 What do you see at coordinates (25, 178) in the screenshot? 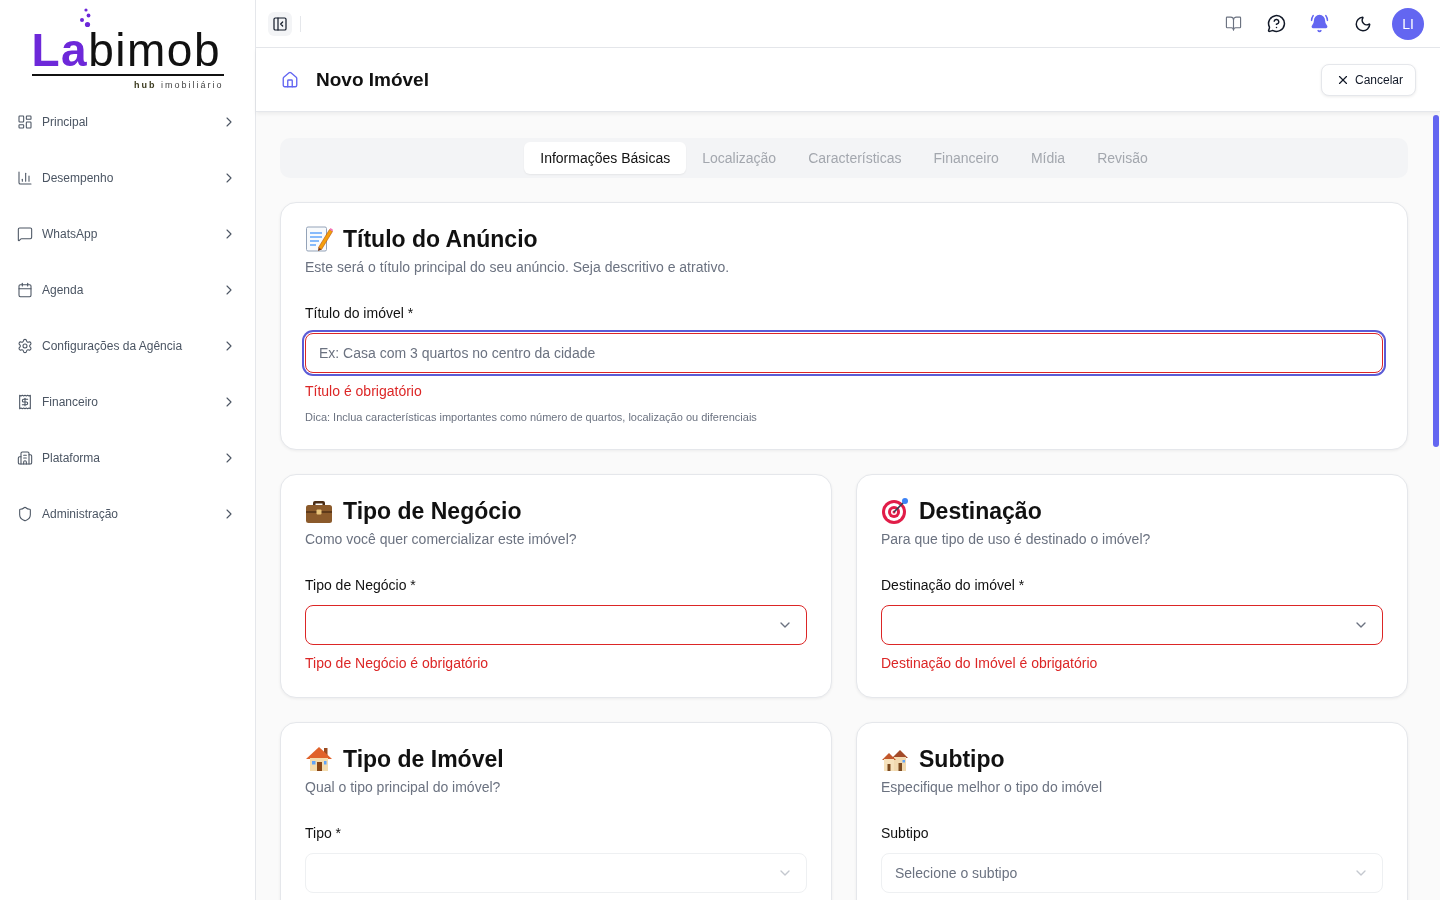
I see `bar-chart-icon` at bounding box center [25, 178].